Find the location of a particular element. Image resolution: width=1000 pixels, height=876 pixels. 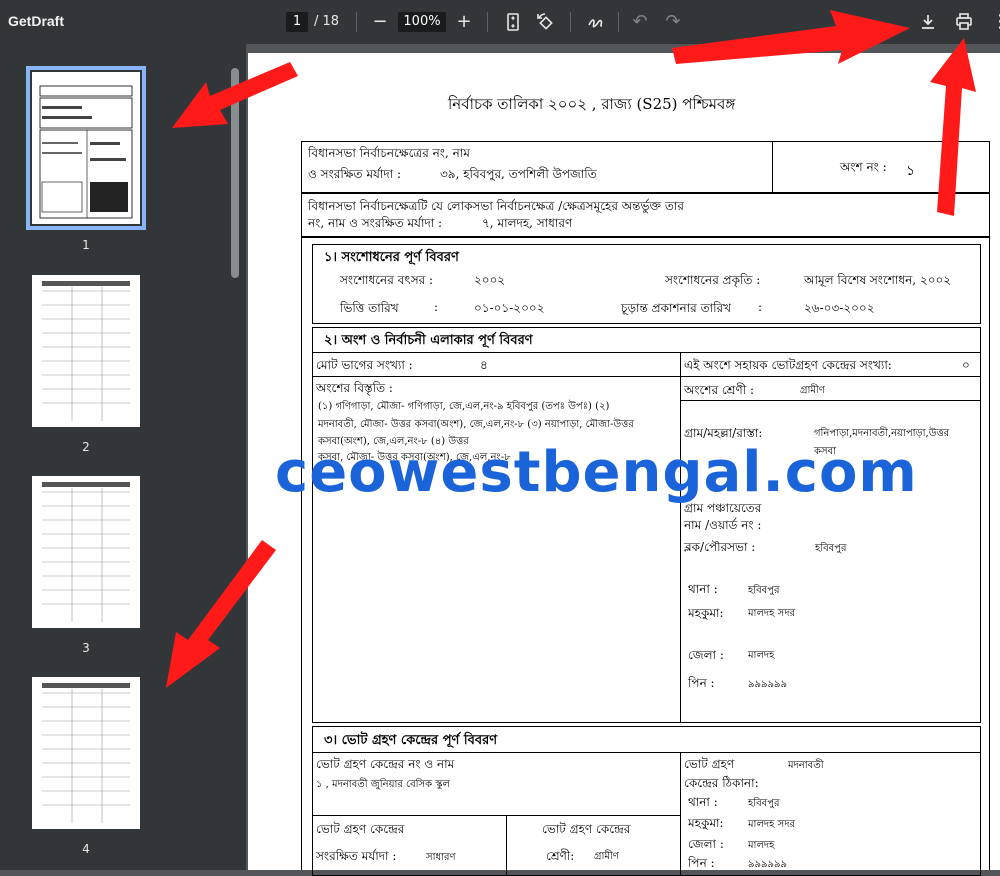

arrow-to-download is located at coordinates (791, 37).